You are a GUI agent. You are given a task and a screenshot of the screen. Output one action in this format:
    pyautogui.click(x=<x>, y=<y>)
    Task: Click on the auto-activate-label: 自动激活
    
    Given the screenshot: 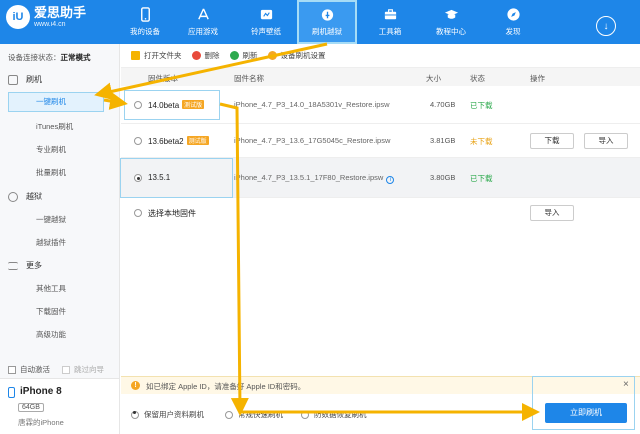 What is the action you would take?
    pyautogui.click(x=35, y=369)
    